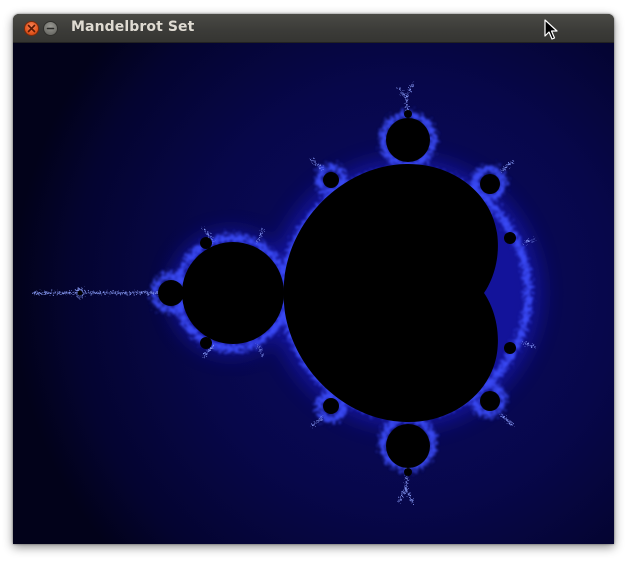  I want to click on p2-bottom-bulb, so click(206, 343).